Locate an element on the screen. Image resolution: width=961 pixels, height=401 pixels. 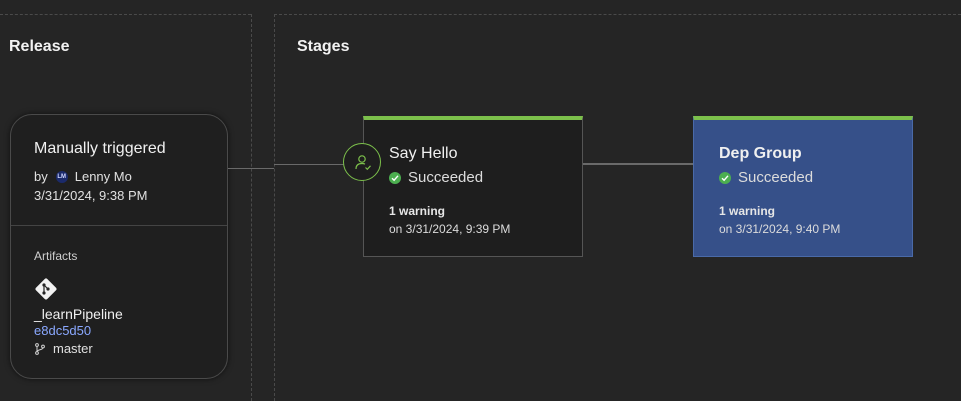
stage-connector is located at coordinates (638, 164).